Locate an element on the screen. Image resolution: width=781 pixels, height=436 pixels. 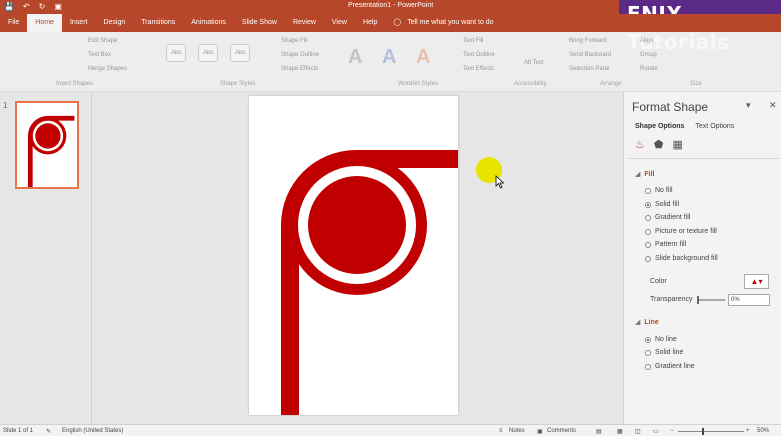
tell-me-box: ◯ Tell me what you want to do is located at coordinates (439, 23).